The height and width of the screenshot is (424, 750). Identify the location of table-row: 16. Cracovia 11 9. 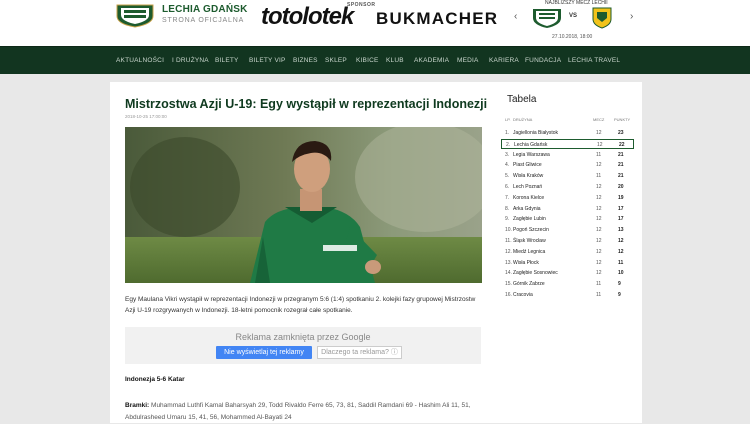
(567, 295).